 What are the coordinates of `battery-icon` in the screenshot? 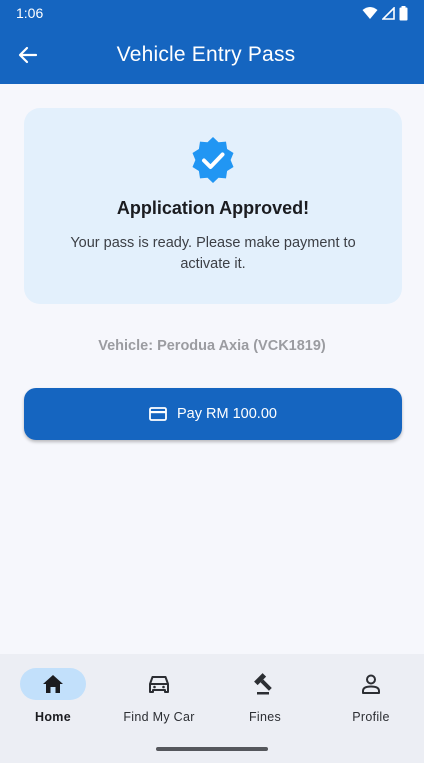 It's located at (403, 12).